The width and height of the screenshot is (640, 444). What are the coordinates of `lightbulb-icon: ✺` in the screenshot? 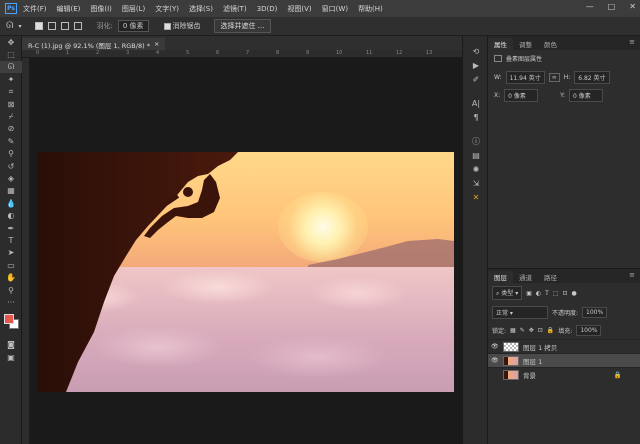 It's located at (476, 169).